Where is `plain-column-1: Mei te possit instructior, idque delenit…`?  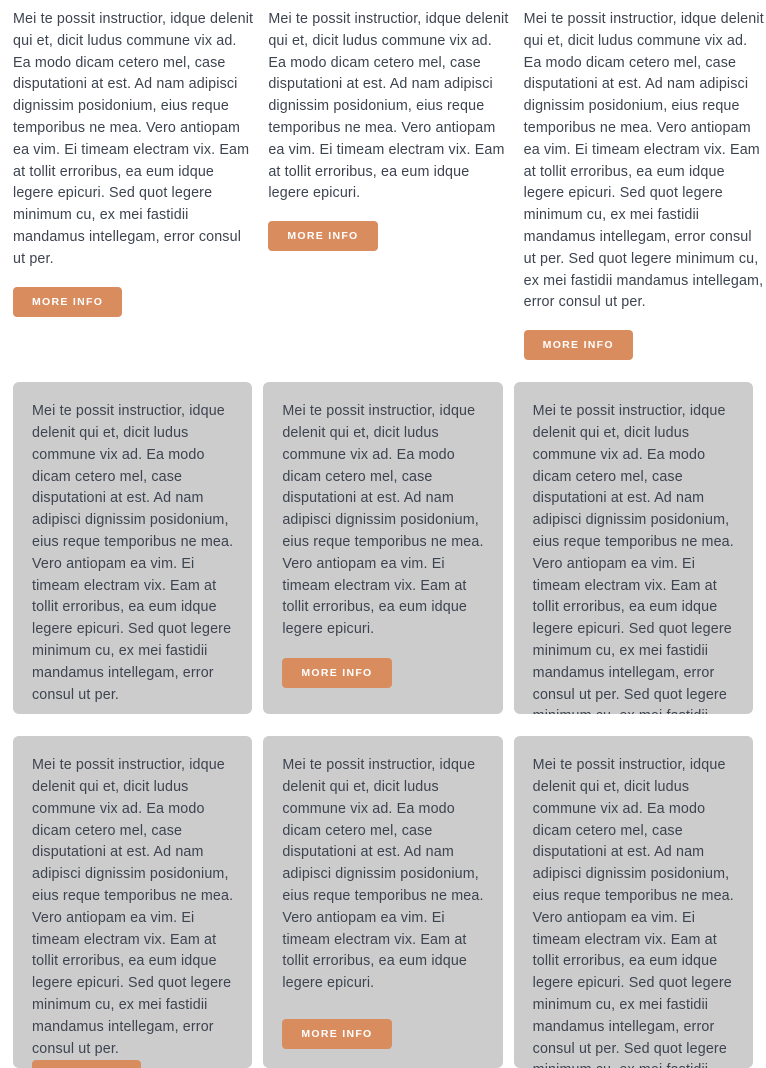 plain-column-1: Mei te possit instructior, idque delenit… is located at coordinates (127, 158).